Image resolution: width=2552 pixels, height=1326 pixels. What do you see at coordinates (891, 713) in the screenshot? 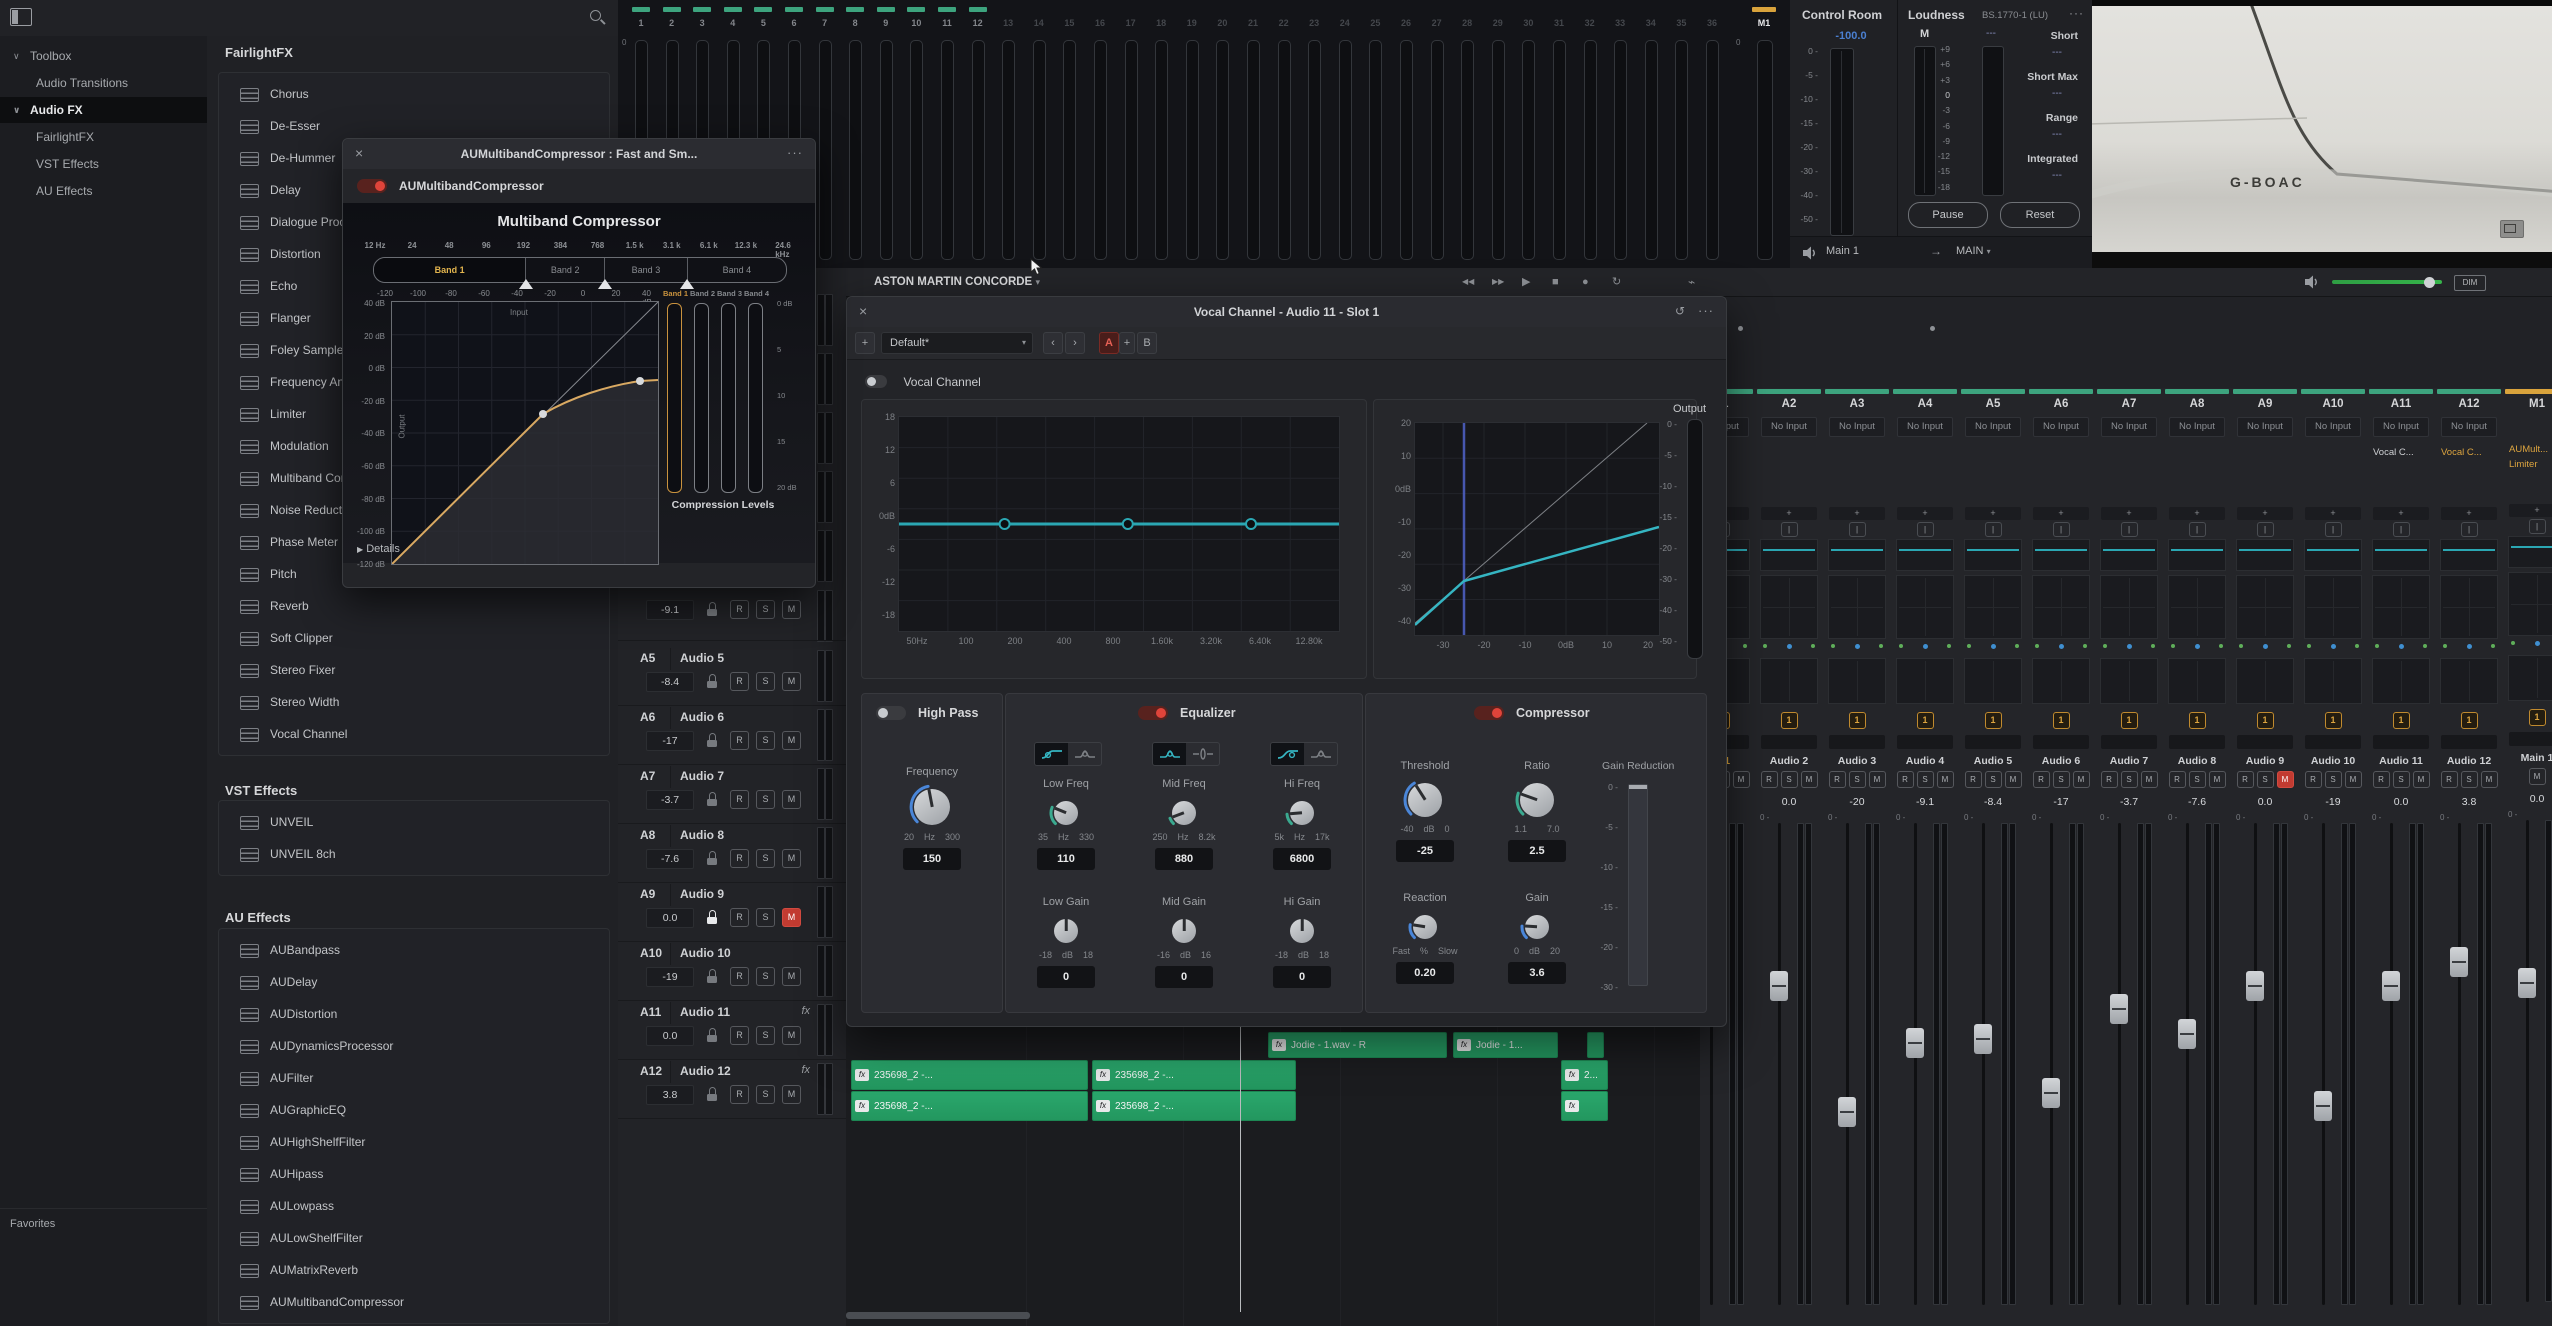
I see `high-pass-toggle` at bounding box center [891, 713].